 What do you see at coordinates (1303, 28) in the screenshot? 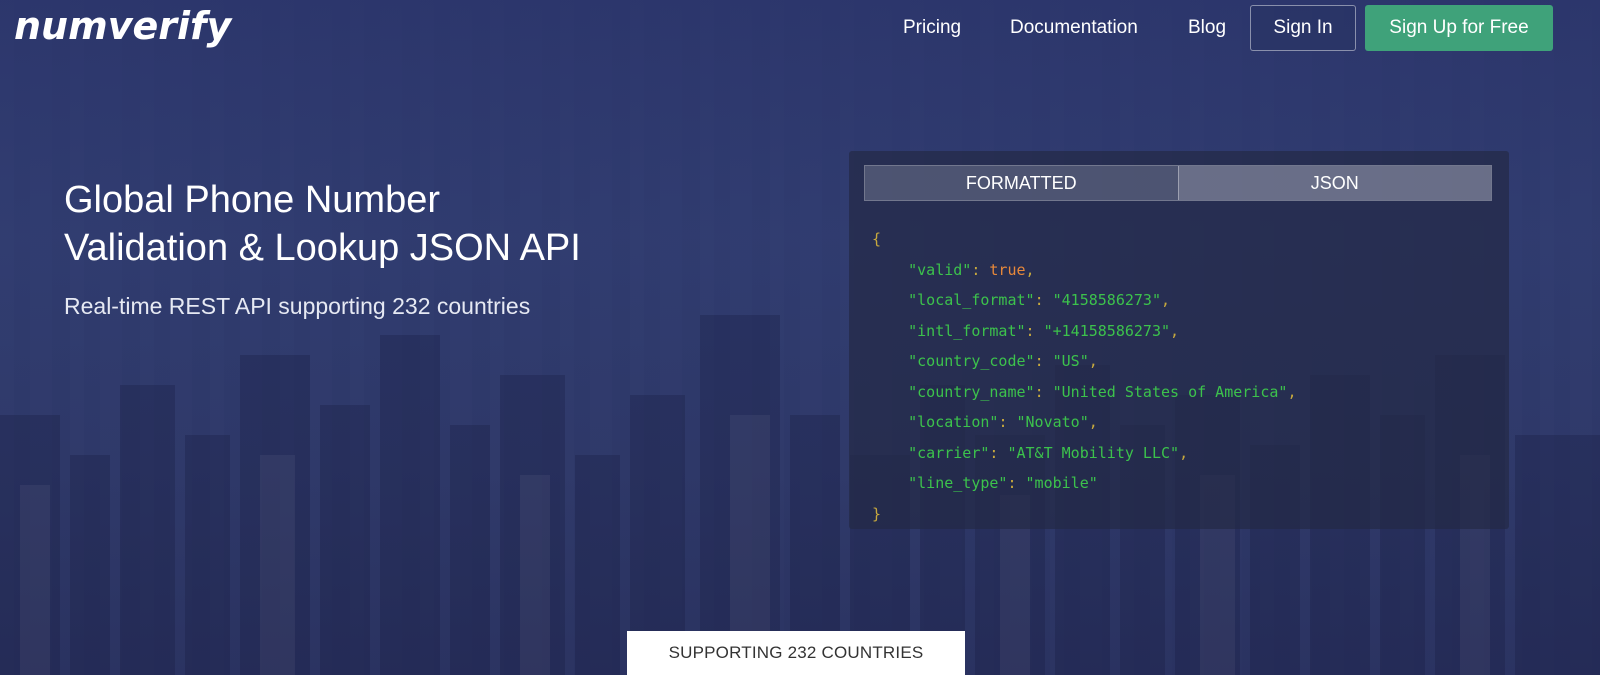
I see `sign-in-button: Sign In` at bounding box center [1303, 28].